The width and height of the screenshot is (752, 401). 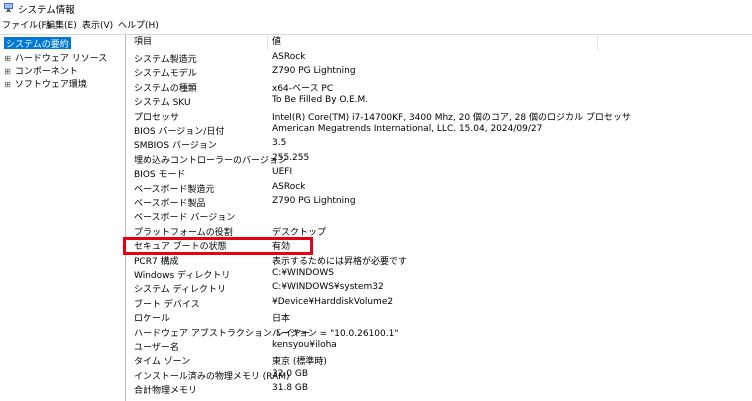 What do you see at coordinates (439, 389) in the screenshot?
I see `table-row: 合計物理メモリ 31.8 GB` at bounding box center [439, 389].